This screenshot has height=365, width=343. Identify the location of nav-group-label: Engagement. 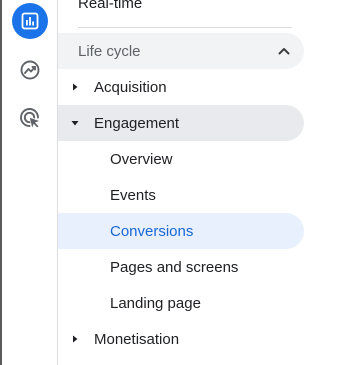
(137, 123).